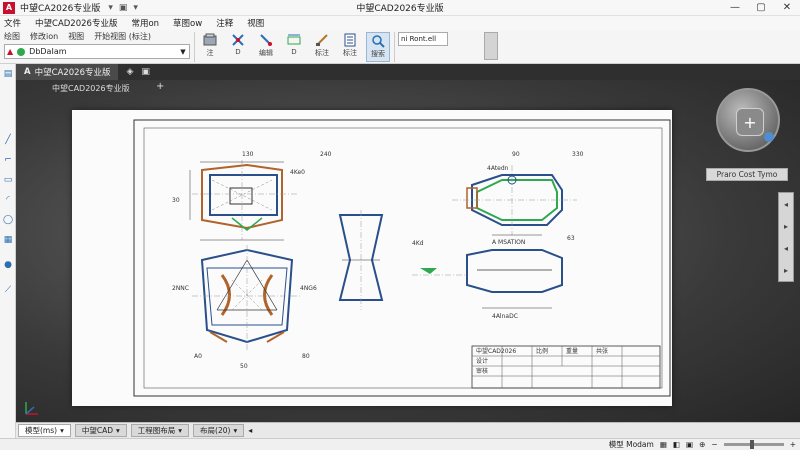  I want to click on layer-combo: ▲ DbDaIam ▼, so click(97, 51).